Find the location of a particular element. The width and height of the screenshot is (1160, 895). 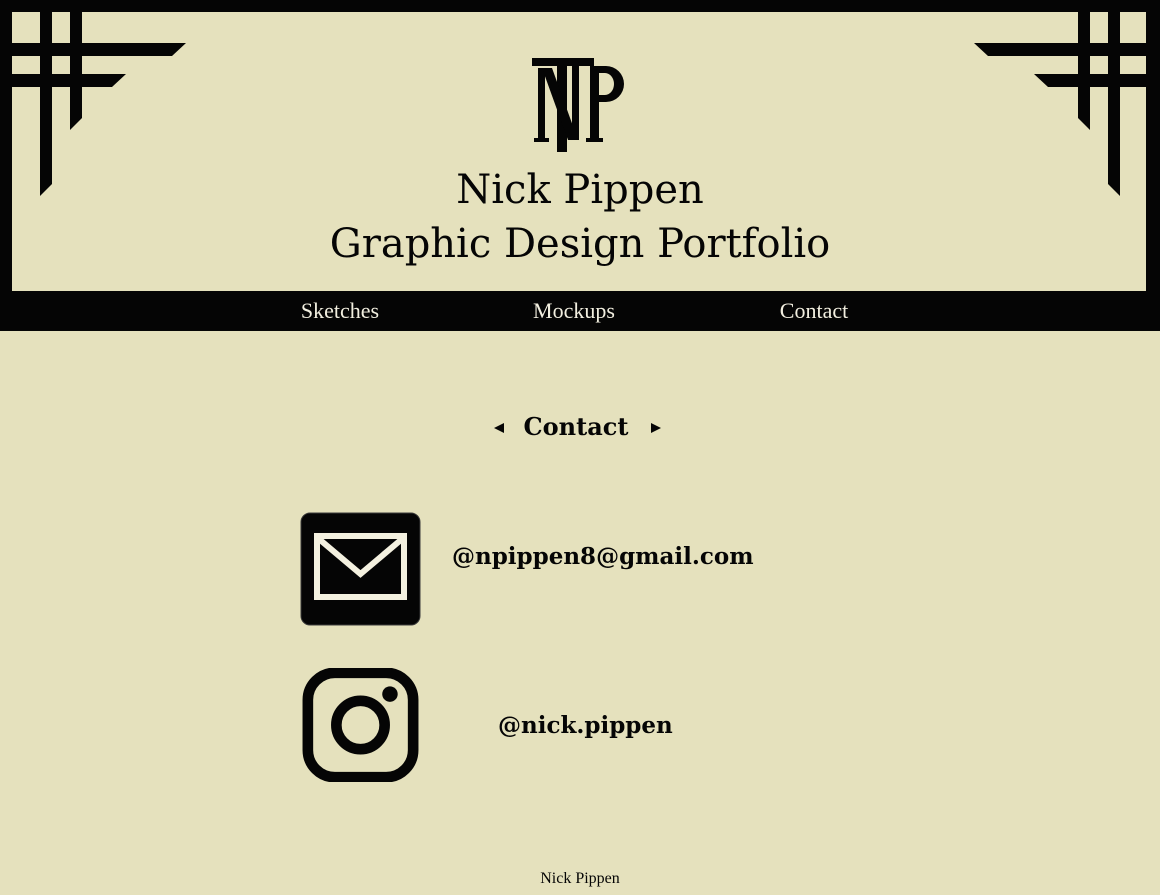

footer-text: Nick Pippen is located at coordinates (580, 878).